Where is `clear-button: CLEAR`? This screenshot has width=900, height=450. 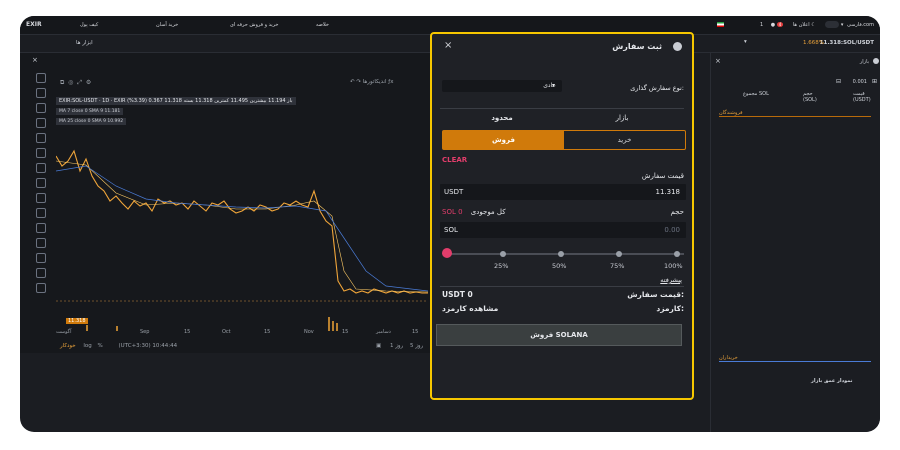
clear-button: CLEAR is located at coordinates (454, 160).